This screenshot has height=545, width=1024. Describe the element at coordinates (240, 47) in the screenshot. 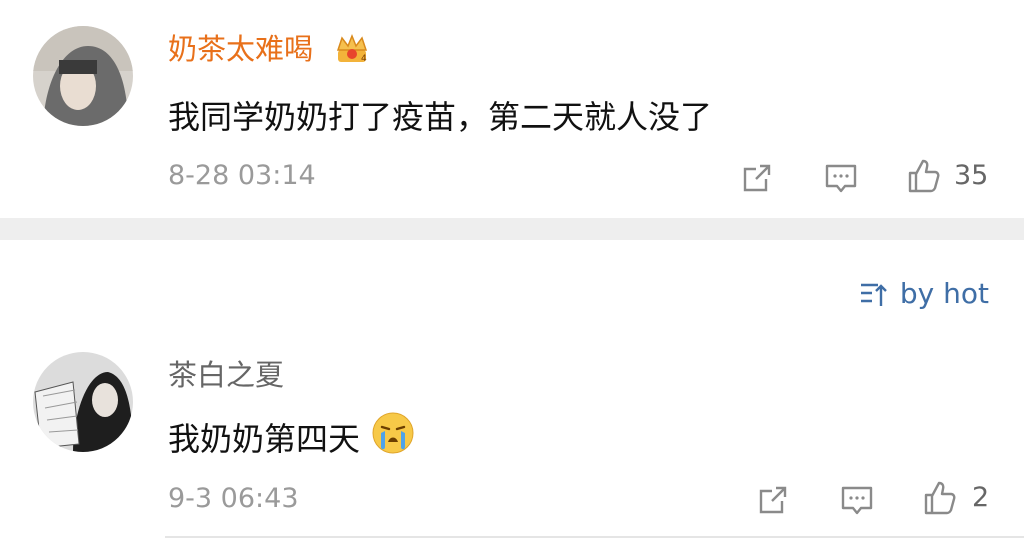

I see `username: 奶茶太难喝` at that location.